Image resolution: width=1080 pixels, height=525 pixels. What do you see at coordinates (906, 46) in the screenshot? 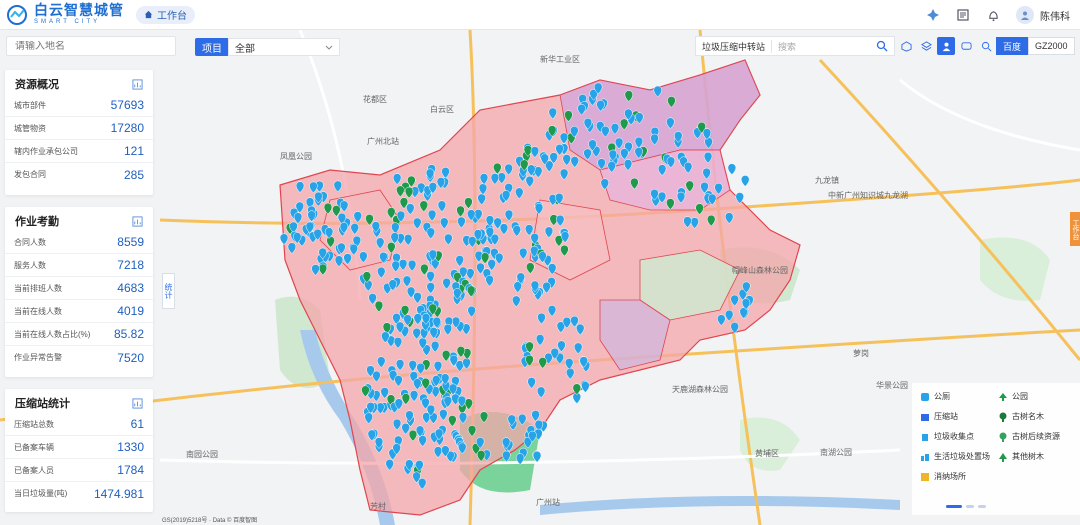
I see `box-tool-icon` at bounding box center [906, 46].